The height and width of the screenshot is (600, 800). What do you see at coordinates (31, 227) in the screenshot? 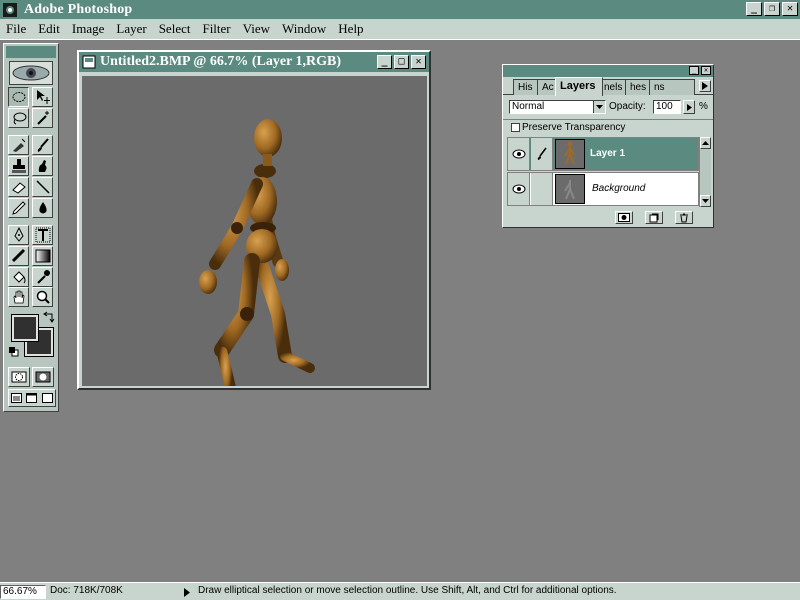
I see `toolbox` at bounding box center [31, 227].